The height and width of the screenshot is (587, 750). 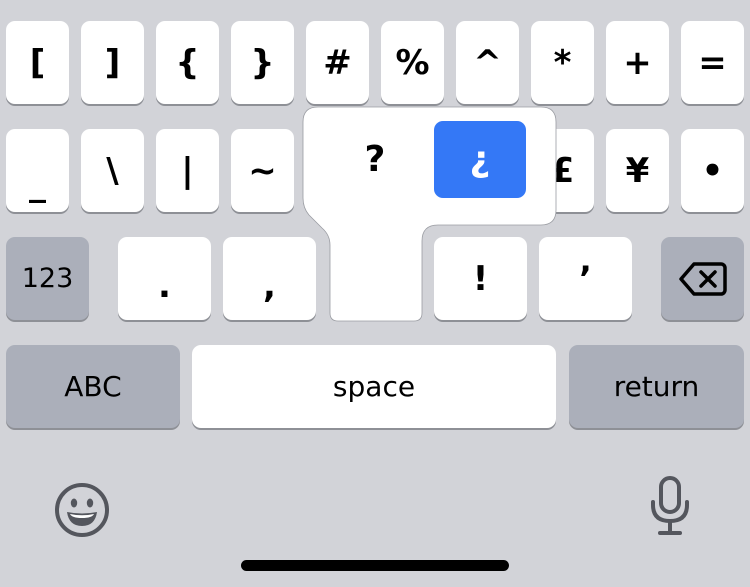 I want to click on key-equals: =, so click(x=712, y=62).